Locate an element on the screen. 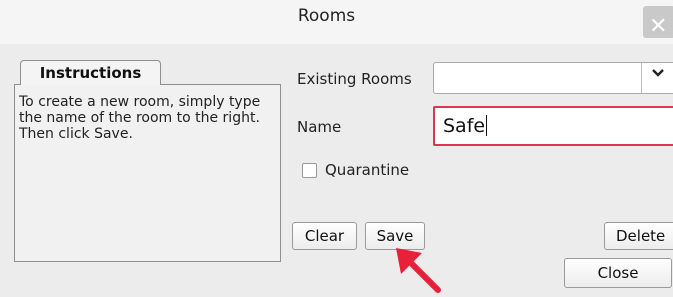 This screenshot has width=673, height=297. quarantine-label: Quarantine is located at coordinates (367, 170).